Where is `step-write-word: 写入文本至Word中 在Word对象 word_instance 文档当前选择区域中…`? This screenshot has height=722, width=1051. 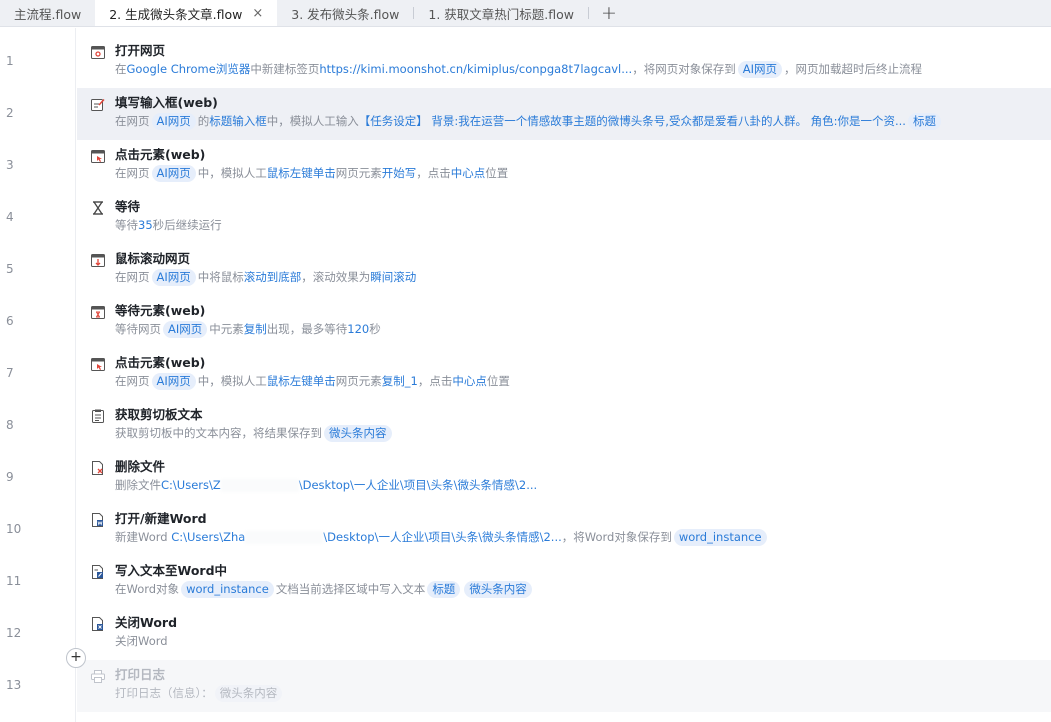 step-write-word: 写入文本至Word中 在Word对象 word_instance 文档当前选择区域中… is located at coordinates (564, 582).